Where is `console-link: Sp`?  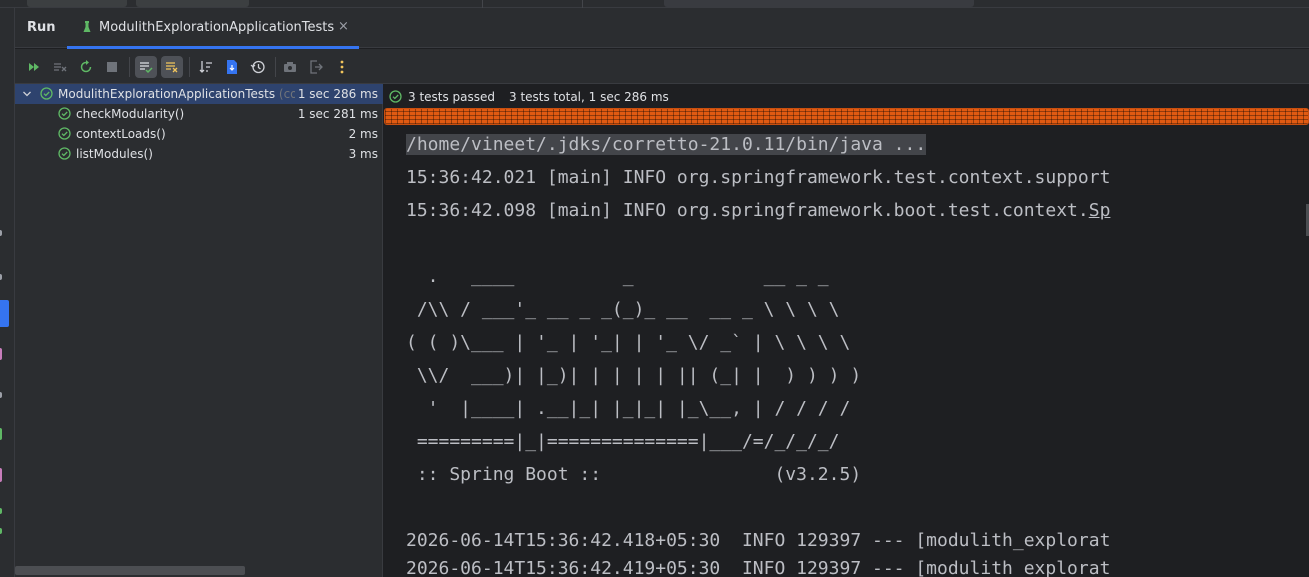 console-link: Sp is located at coordinates (1100, 210).